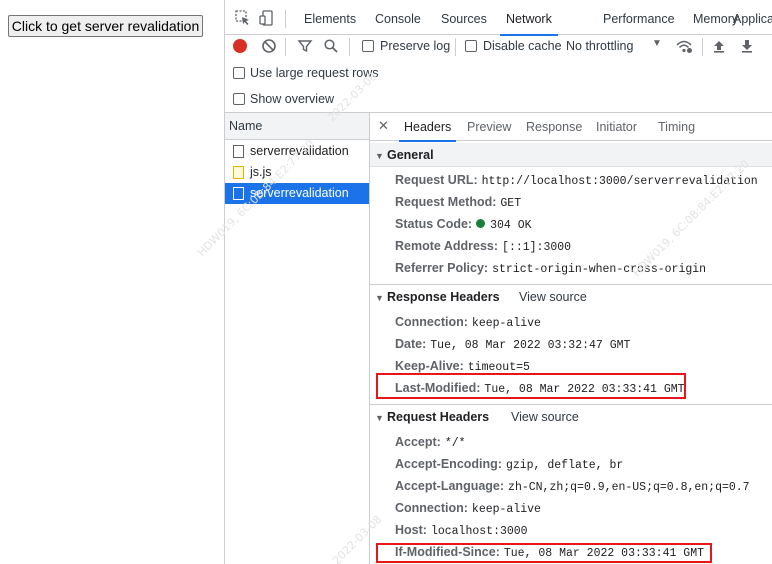 This screenshot has width=772, height=564. Describe the element at coordinates (471, 46) in the screenshot. I see `disable-cache-checkbox` at that location.